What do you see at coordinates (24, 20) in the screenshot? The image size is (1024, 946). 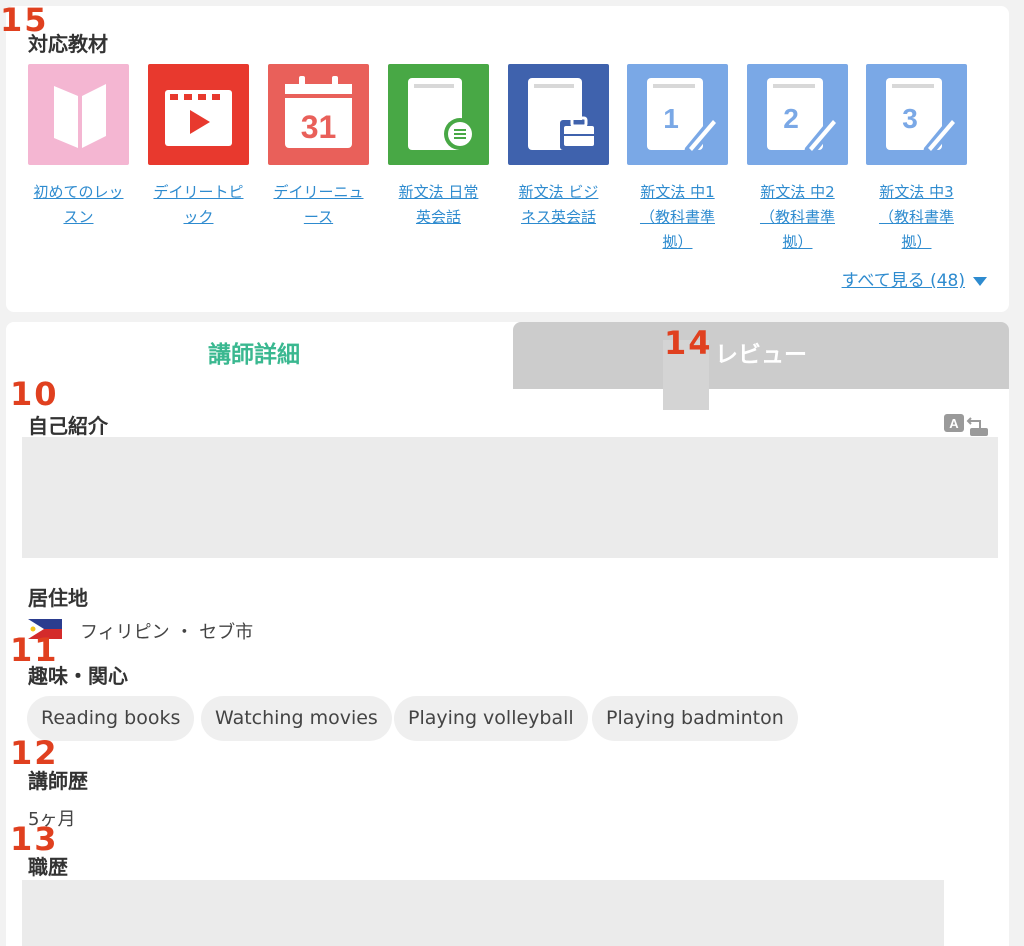 I see `annotation-number: 15` at bounding box center [24, 20].